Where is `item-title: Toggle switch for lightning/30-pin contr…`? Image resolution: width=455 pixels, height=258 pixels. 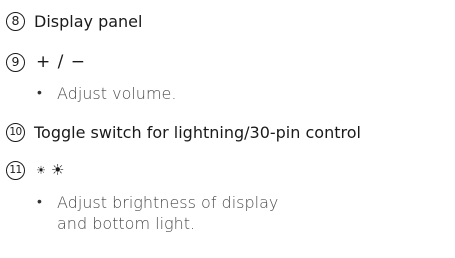 item-title: Toggle switch for lightning/30-pin contr… is located at coordinates (197, 132).